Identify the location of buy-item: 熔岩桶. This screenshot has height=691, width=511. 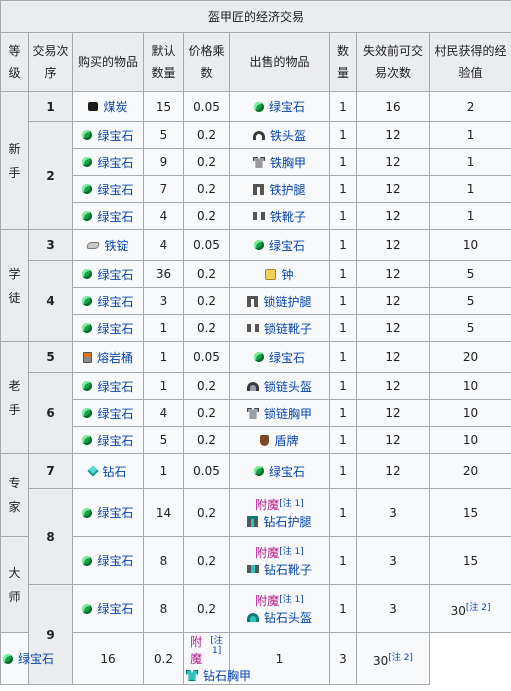
(107, 357).